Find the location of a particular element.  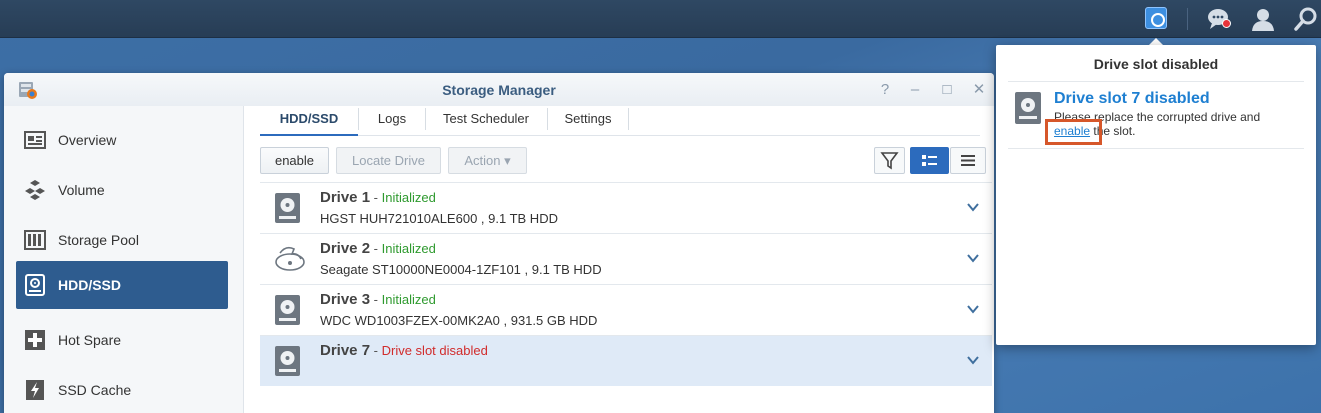

drive-name: Drive 3 is located at coordinates (345, 299).